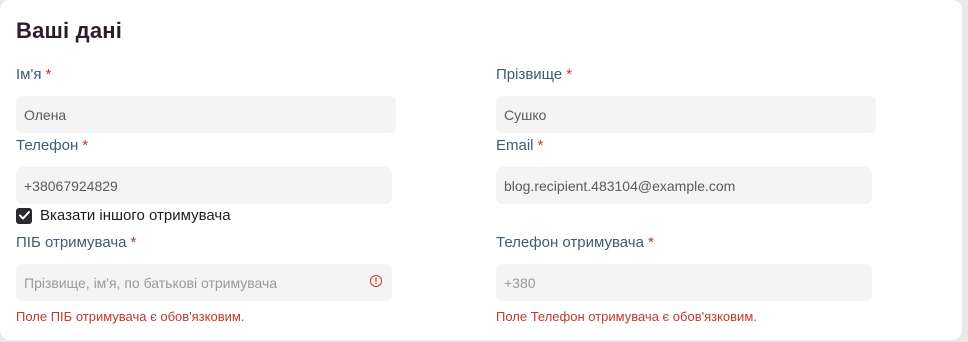 This screenshot has width=968, height=342. I want to click on last-name-field, so click(686, 114).